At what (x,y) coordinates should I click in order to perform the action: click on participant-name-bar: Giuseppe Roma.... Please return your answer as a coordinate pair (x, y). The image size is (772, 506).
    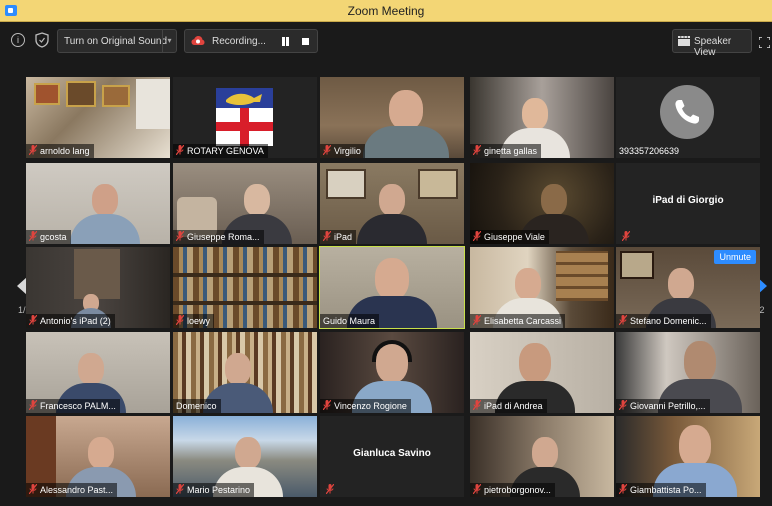
    Looking at the image, I should click on (218, 237).